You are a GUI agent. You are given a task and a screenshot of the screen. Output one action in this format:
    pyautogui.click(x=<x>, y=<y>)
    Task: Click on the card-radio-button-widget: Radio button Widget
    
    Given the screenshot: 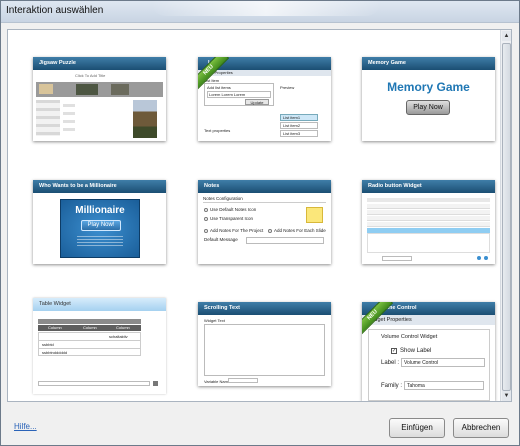 What is the action you would take?
    pyautogui.click(x=428, y=222)
    